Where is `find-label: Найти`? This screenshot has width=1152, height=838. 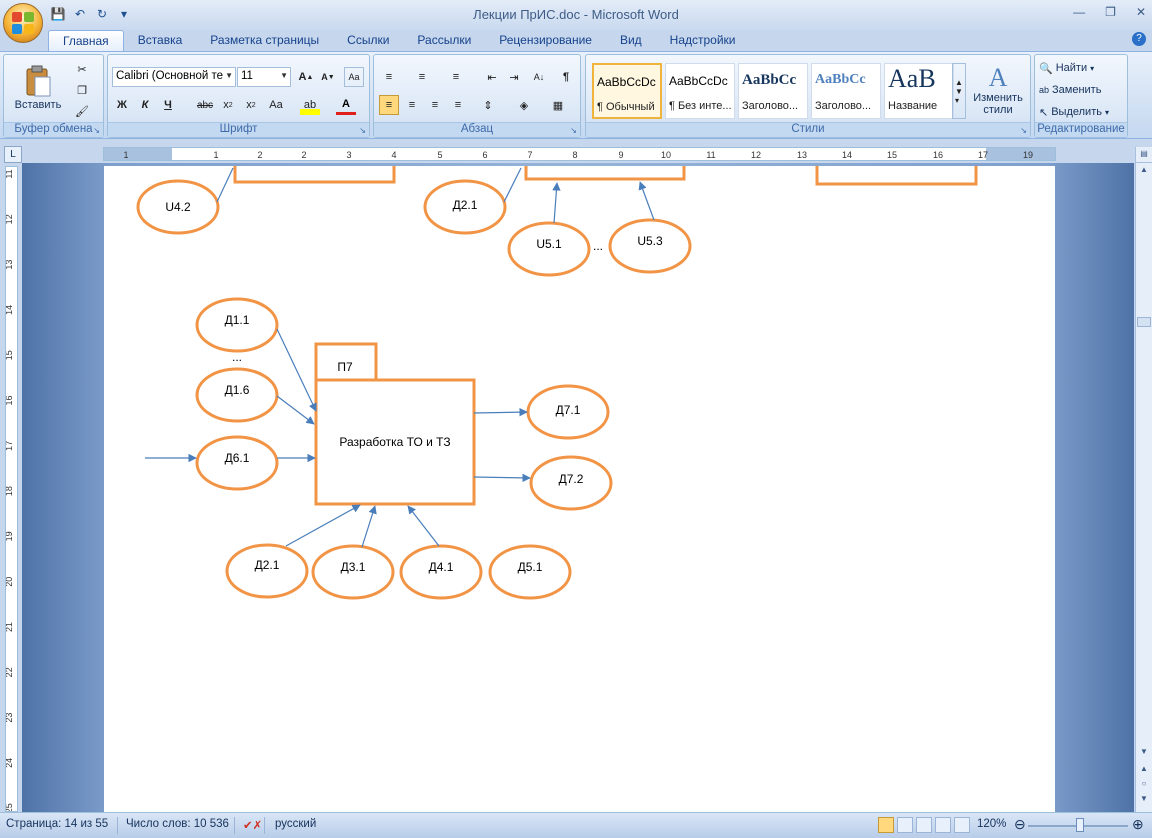 find-label: Найти is located at coordinates (1071, 68).